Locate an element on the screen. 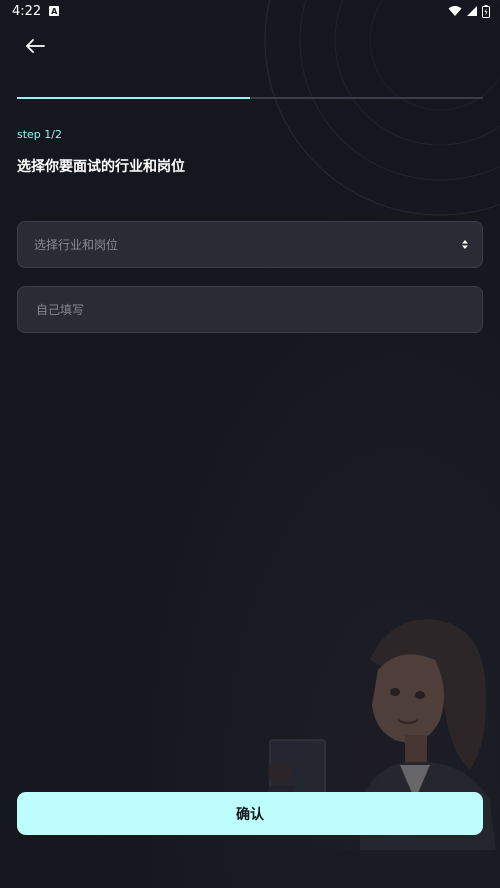 This screenshot has height=888, width=500. custom-input is located at coordinates (251, 309).